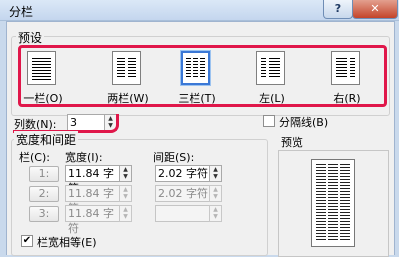 This screenshot has height=257, width=399. I want to click on equal-width-checkbox: ✔, so click(27, 241).